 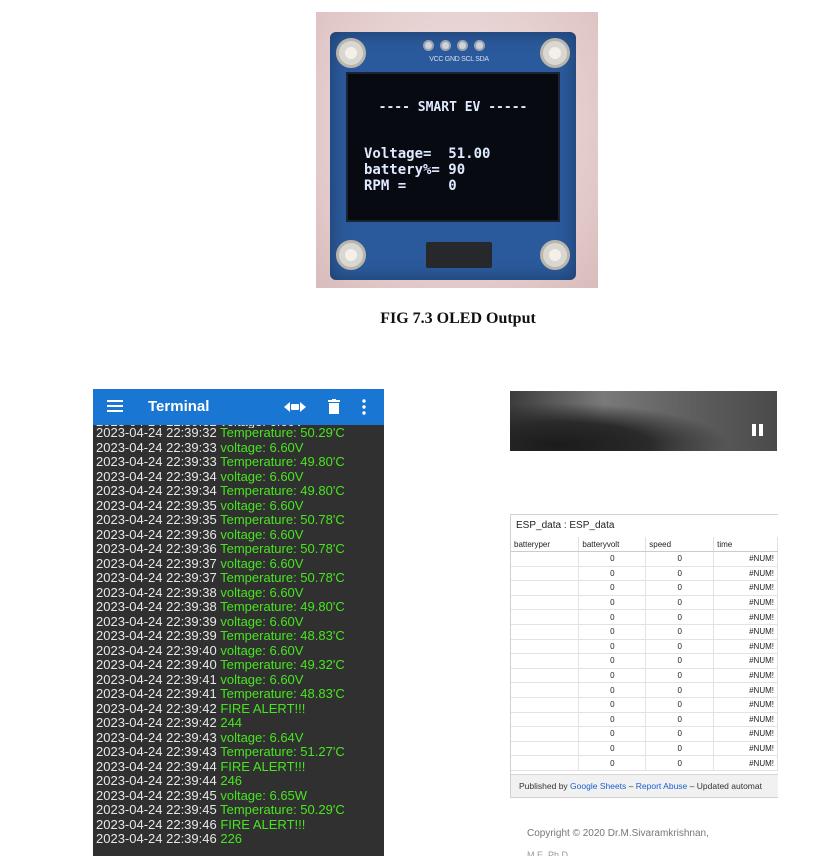 I want to click on oled-rpm-line: RPM = 0, so click(x=410, y=186).